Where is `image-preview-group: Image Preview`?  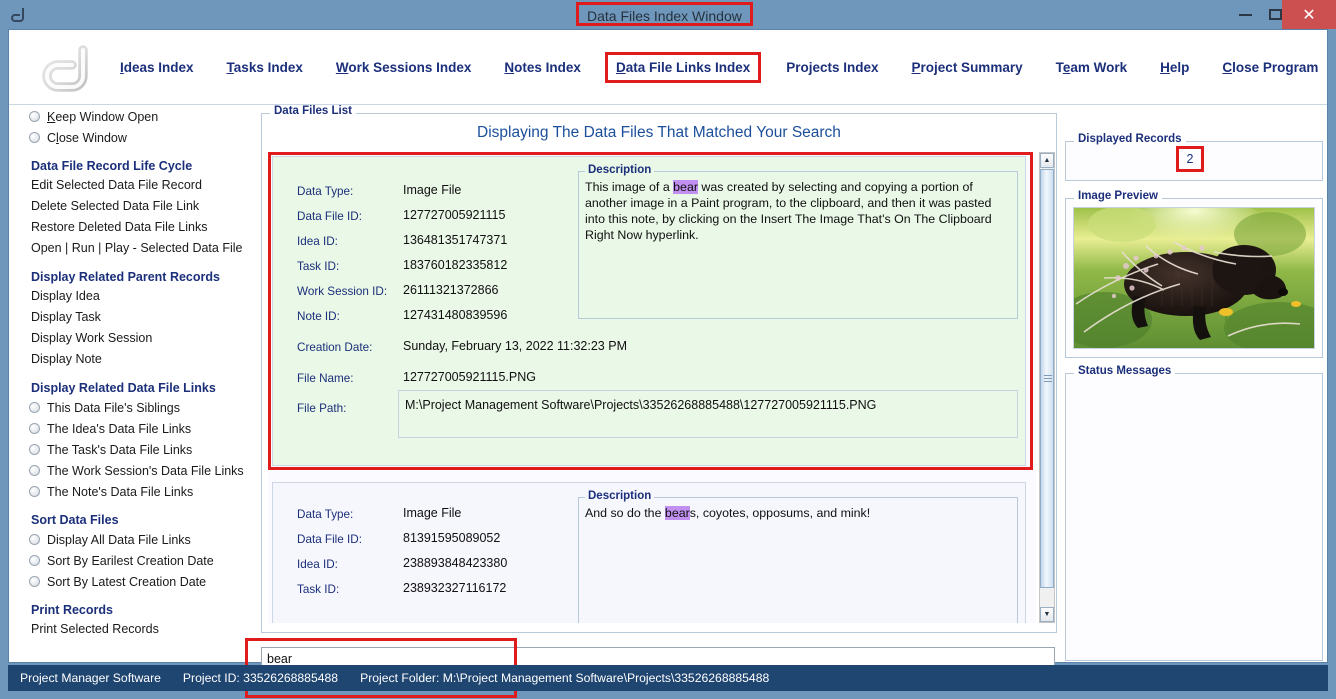 image-preview-group: Image Preview is located at coordinates (1194, 274).